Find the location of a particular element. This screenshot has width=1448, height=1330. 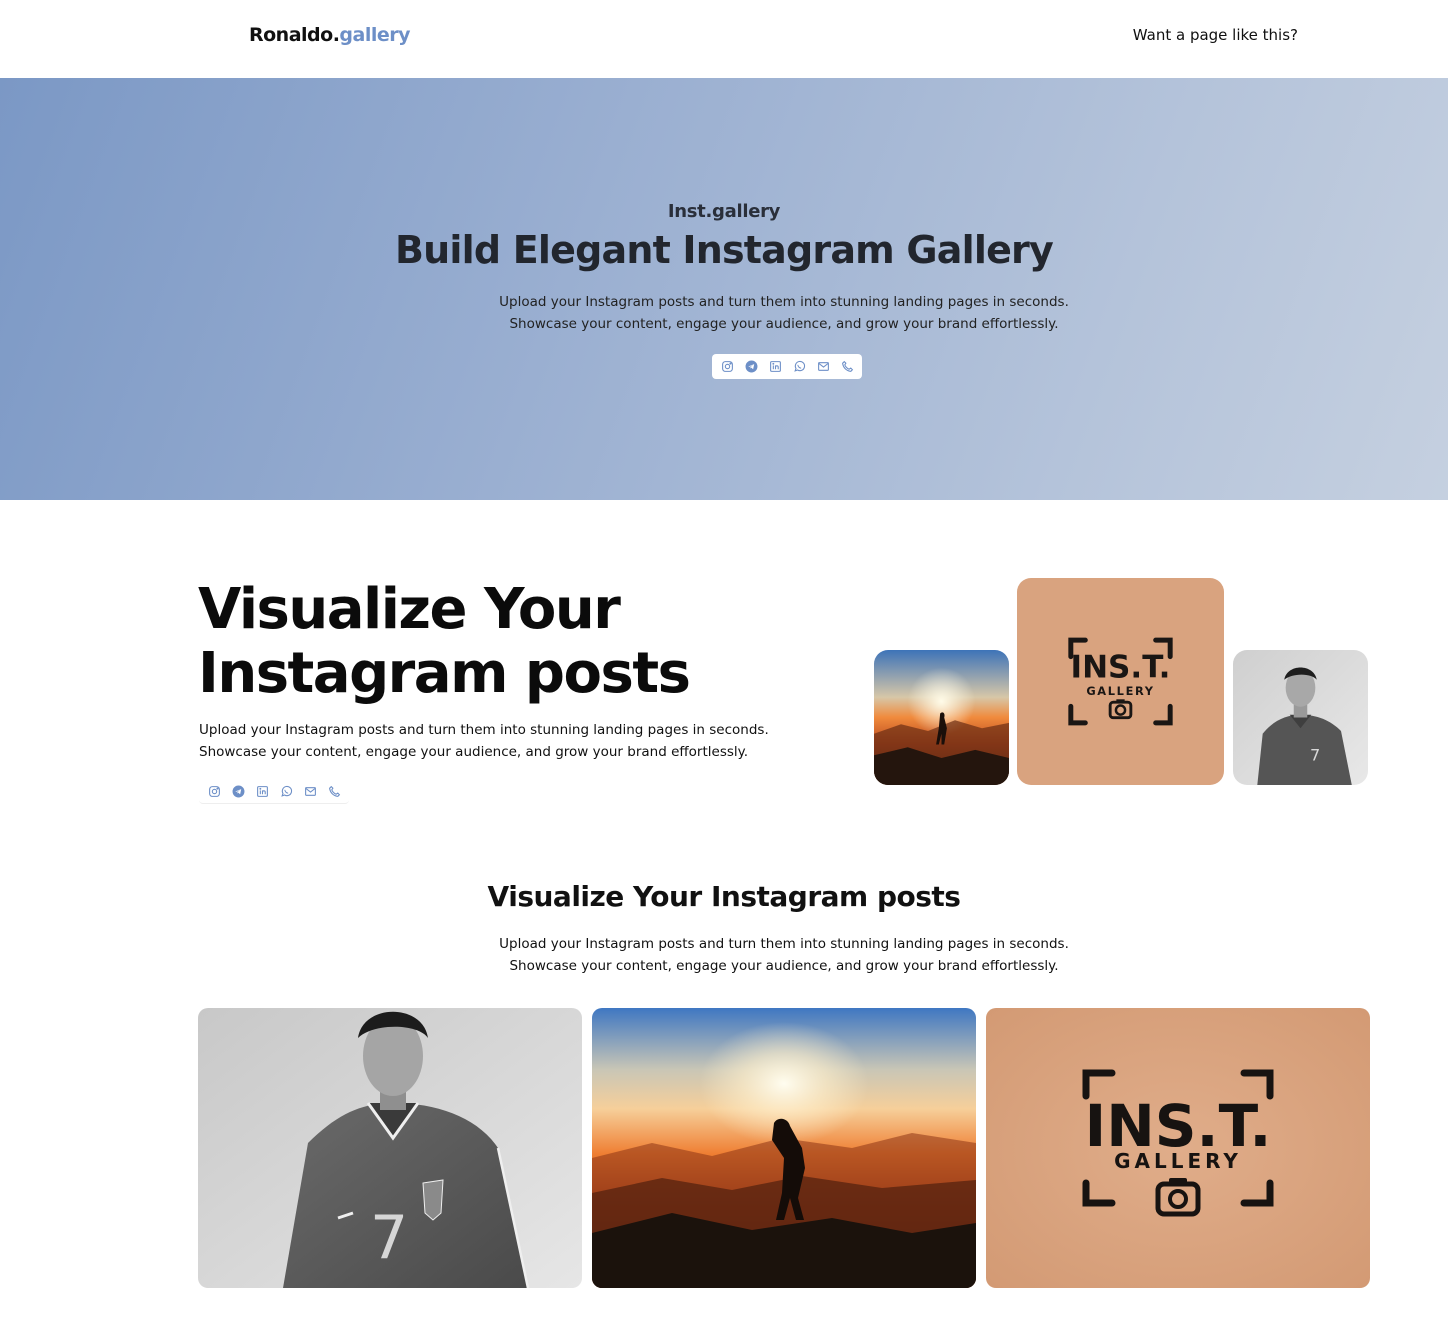

feature-social-links is located at coordinates (274, 791).